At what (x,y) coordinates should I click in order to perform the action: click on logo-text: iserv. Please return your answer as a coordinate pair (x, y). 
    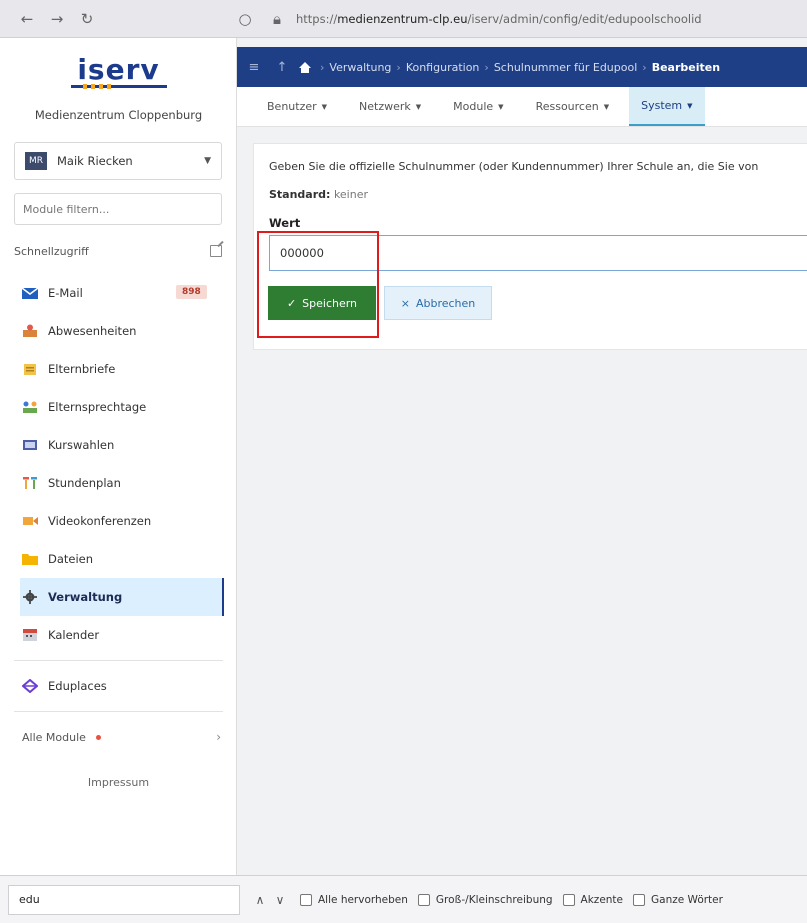
    Looking at the image, I should click on (118, 69).